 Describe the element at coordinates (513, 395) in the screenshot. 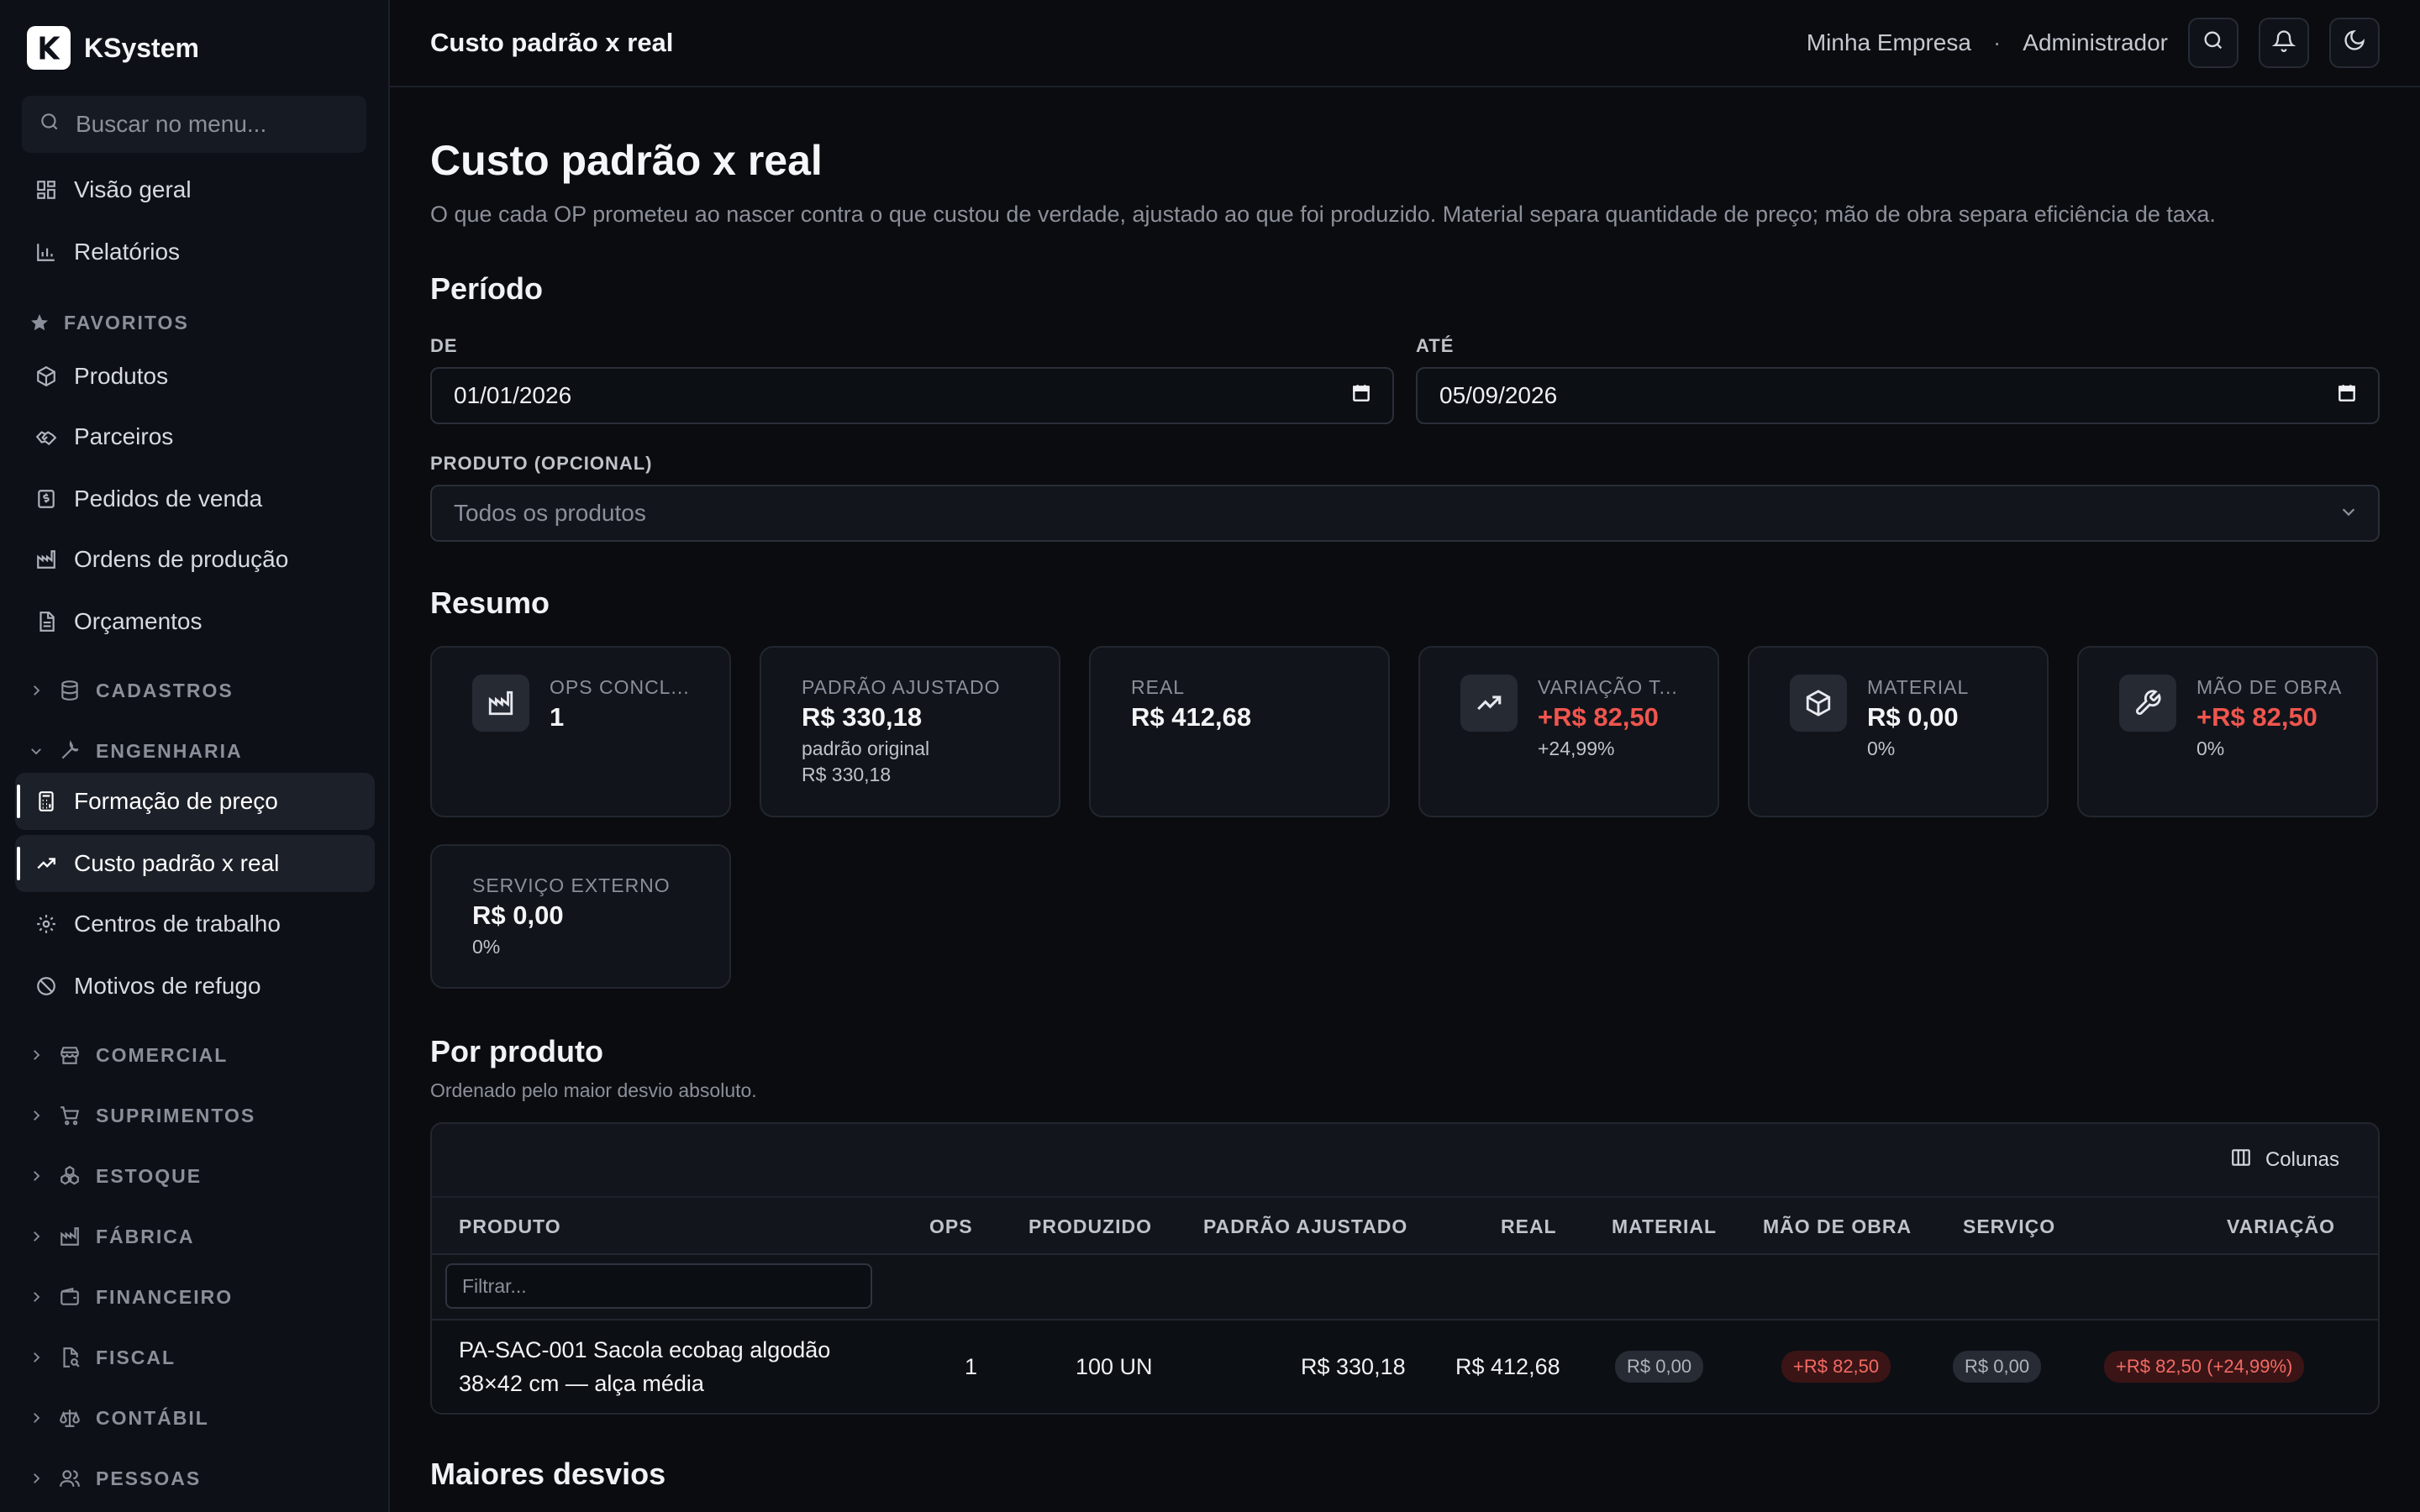

I see `date-from-value: 01/01/2026` at that location.